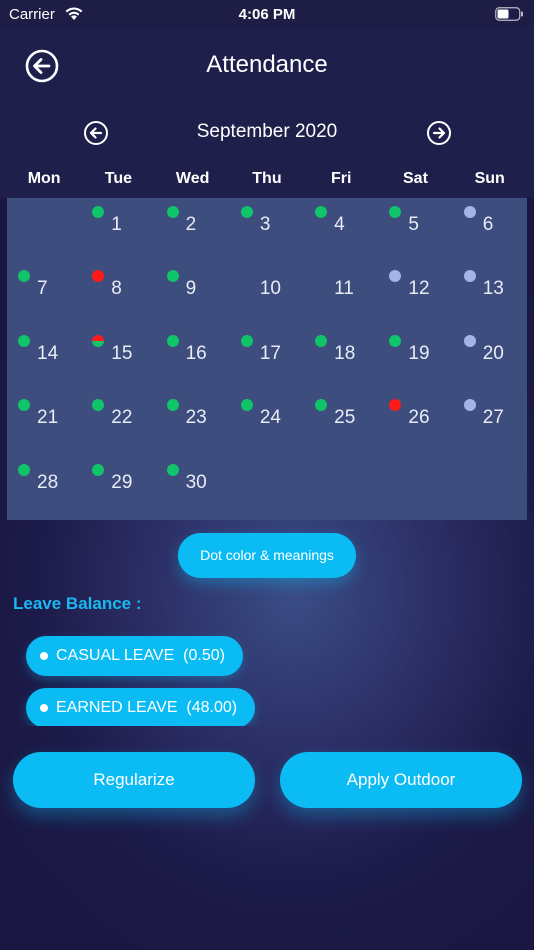 The image size is (534, 950). I want to click on day-number: 9, so click(191, 289).